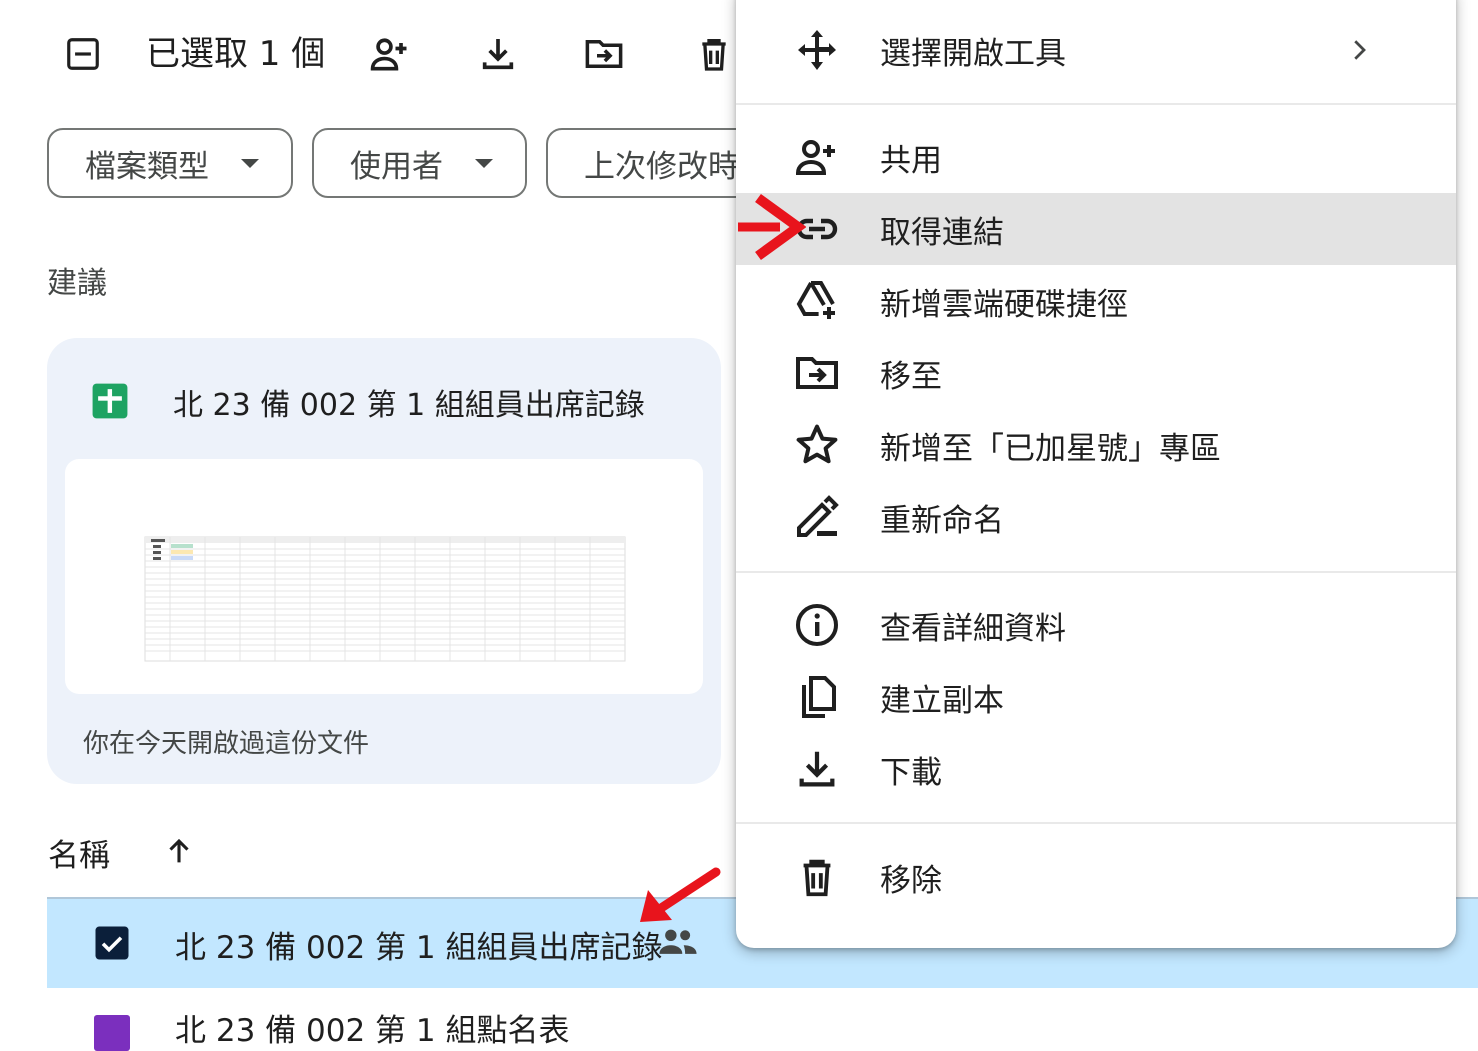 Image resolution: width=1478 pixels, height=1051 pixels. Describe the element at coordinates (79, 856) in the screenshot. I see `column-header-label: 名稱` at that location.